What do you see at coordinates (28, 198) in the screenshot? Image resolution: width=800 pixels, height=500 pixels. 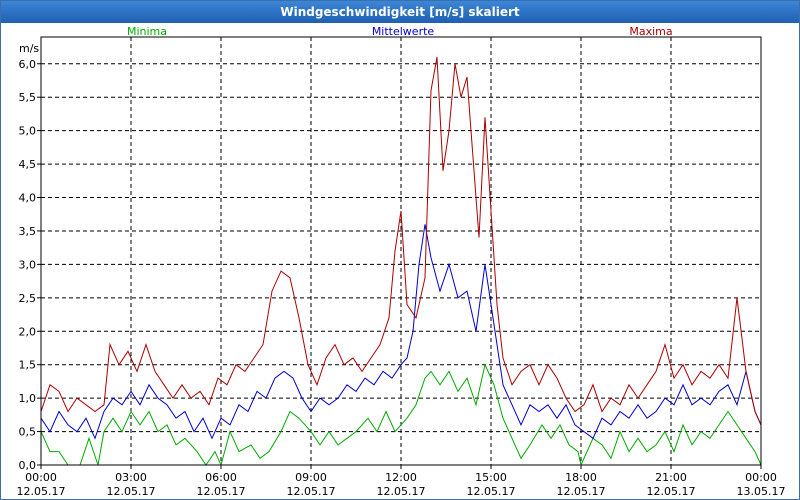 I see `y-tick-label: 4,0` at bounding box center [28, 198].